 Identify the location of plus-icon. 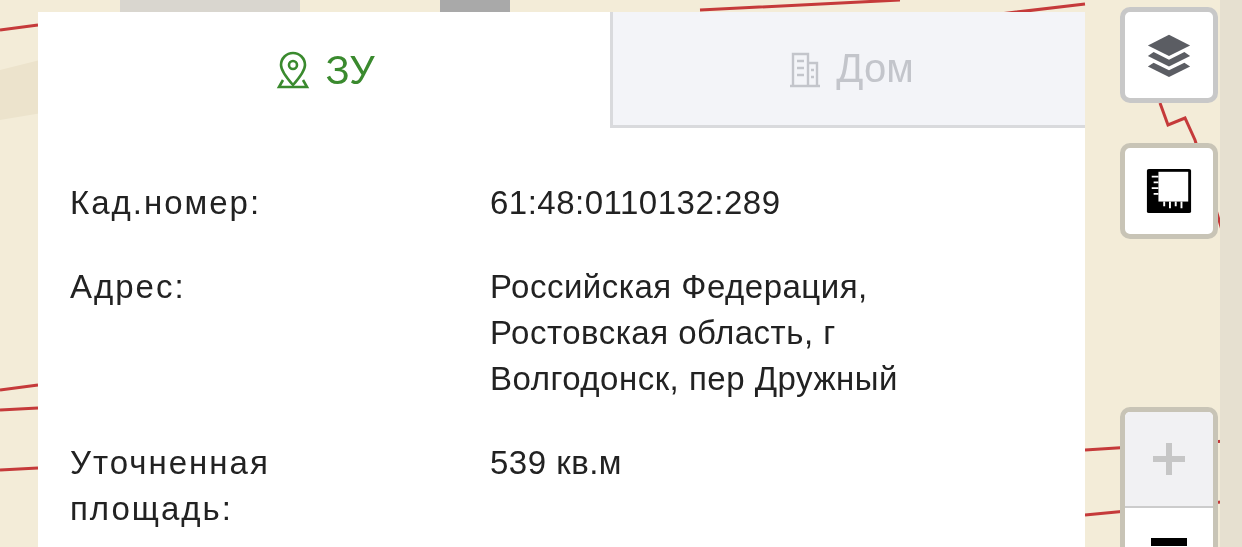
(1169, 459).